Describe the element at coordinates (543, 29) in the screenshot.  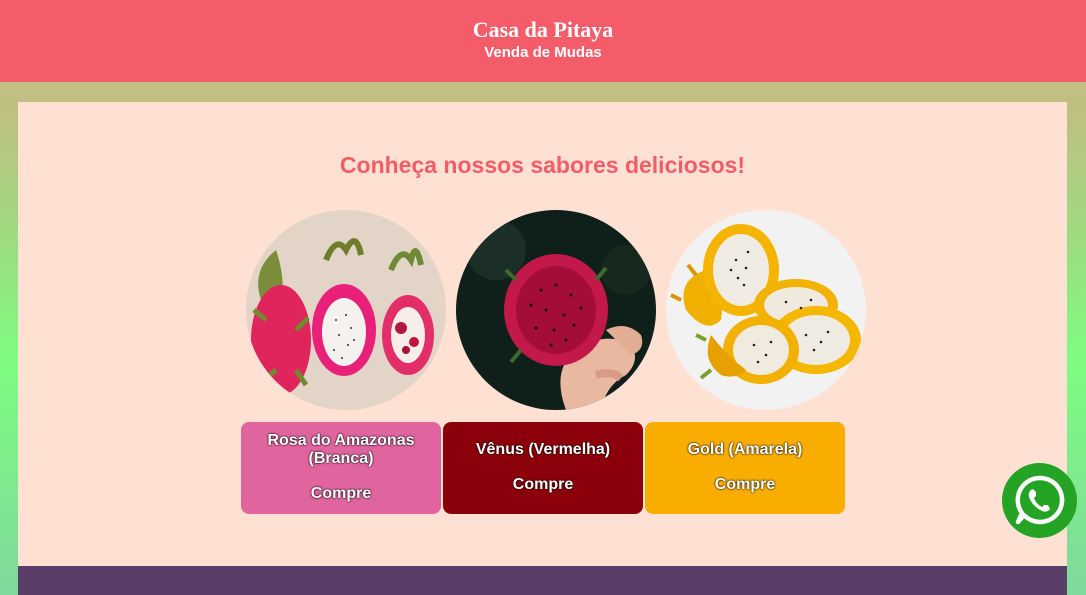
I see `site-title: Casa da Pitaya` at that location.